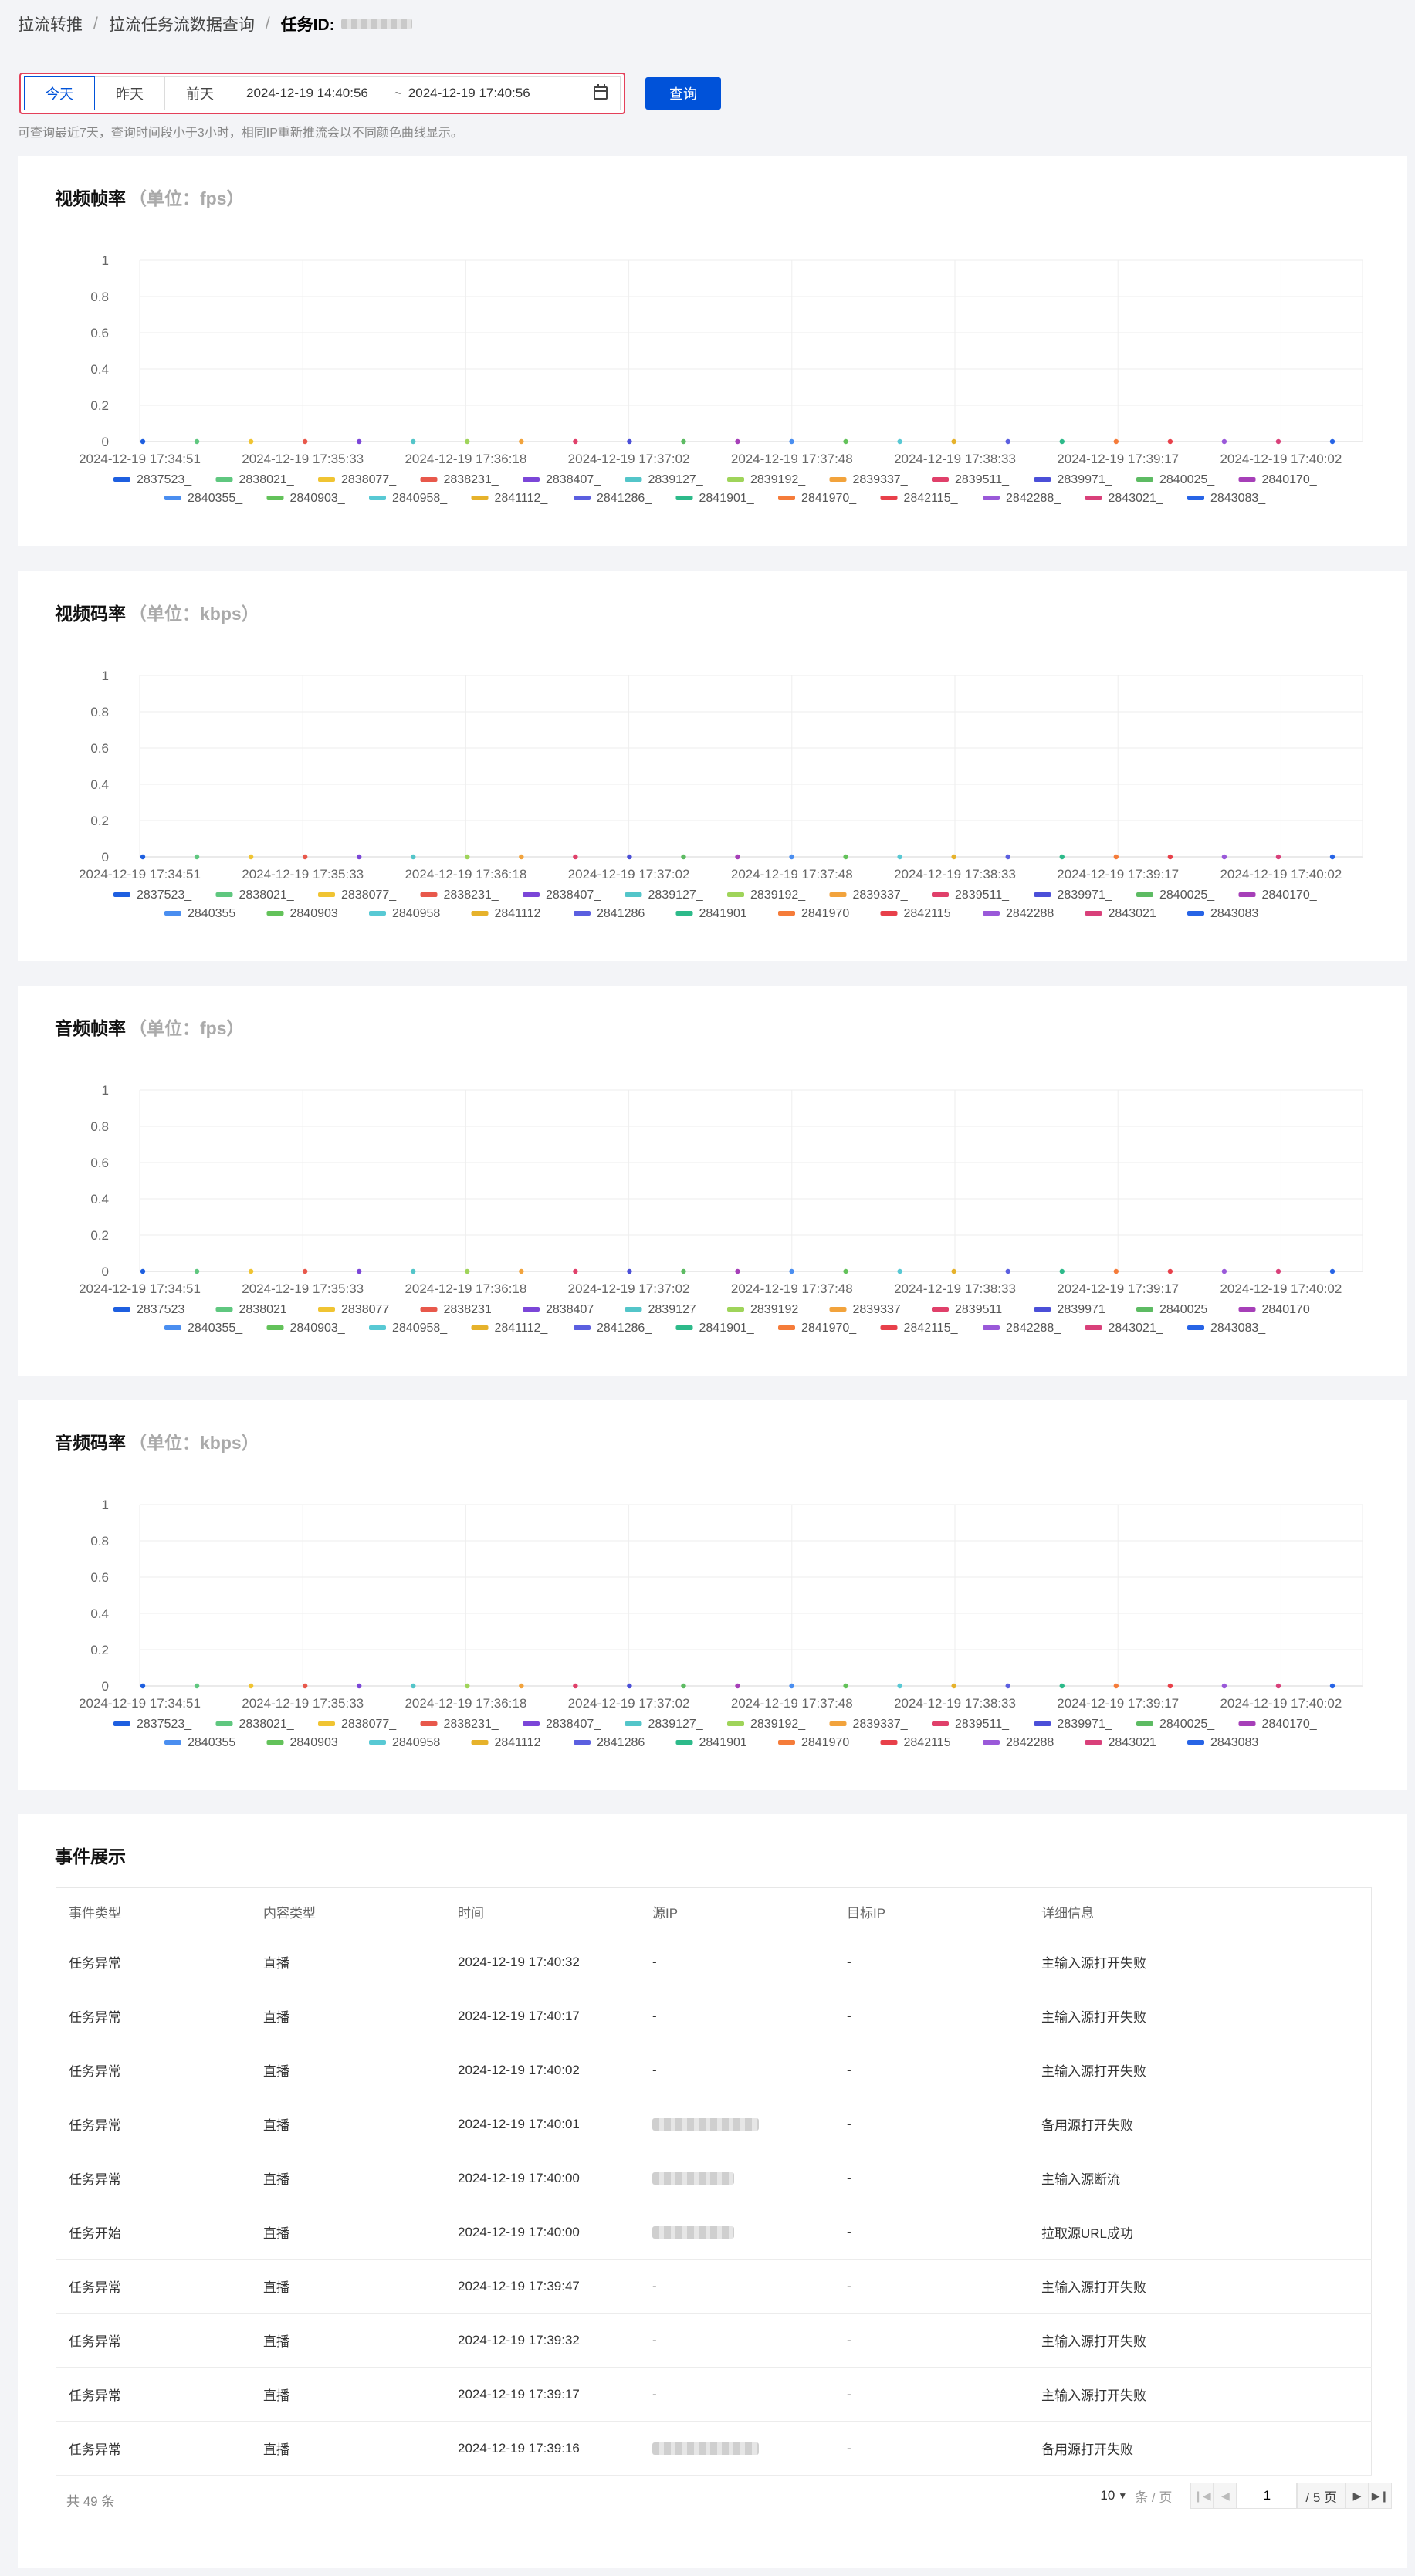  Describe the element at coordinates (129, 93) in the screenshot. I see `yesterday-button: 昨天` at that location.